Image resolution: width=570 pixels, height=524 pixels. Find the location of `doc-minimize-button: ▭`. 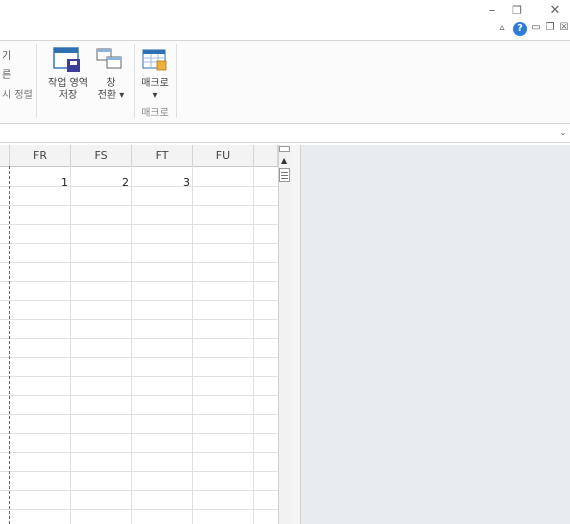

doc-minimize-button: ▭ is located at coordinates (536, 28).